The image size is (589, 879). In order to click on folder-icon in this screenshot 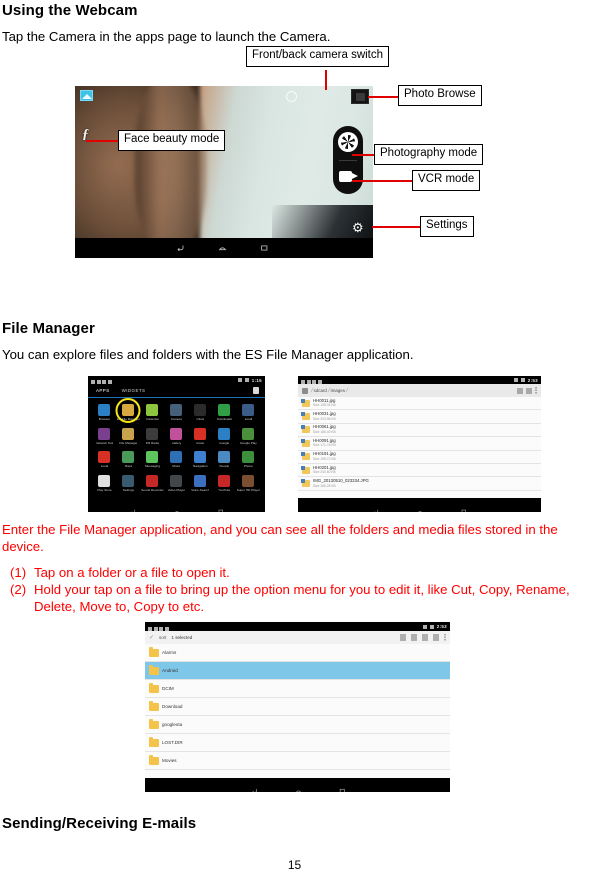, I will do `click(154, 705)`.